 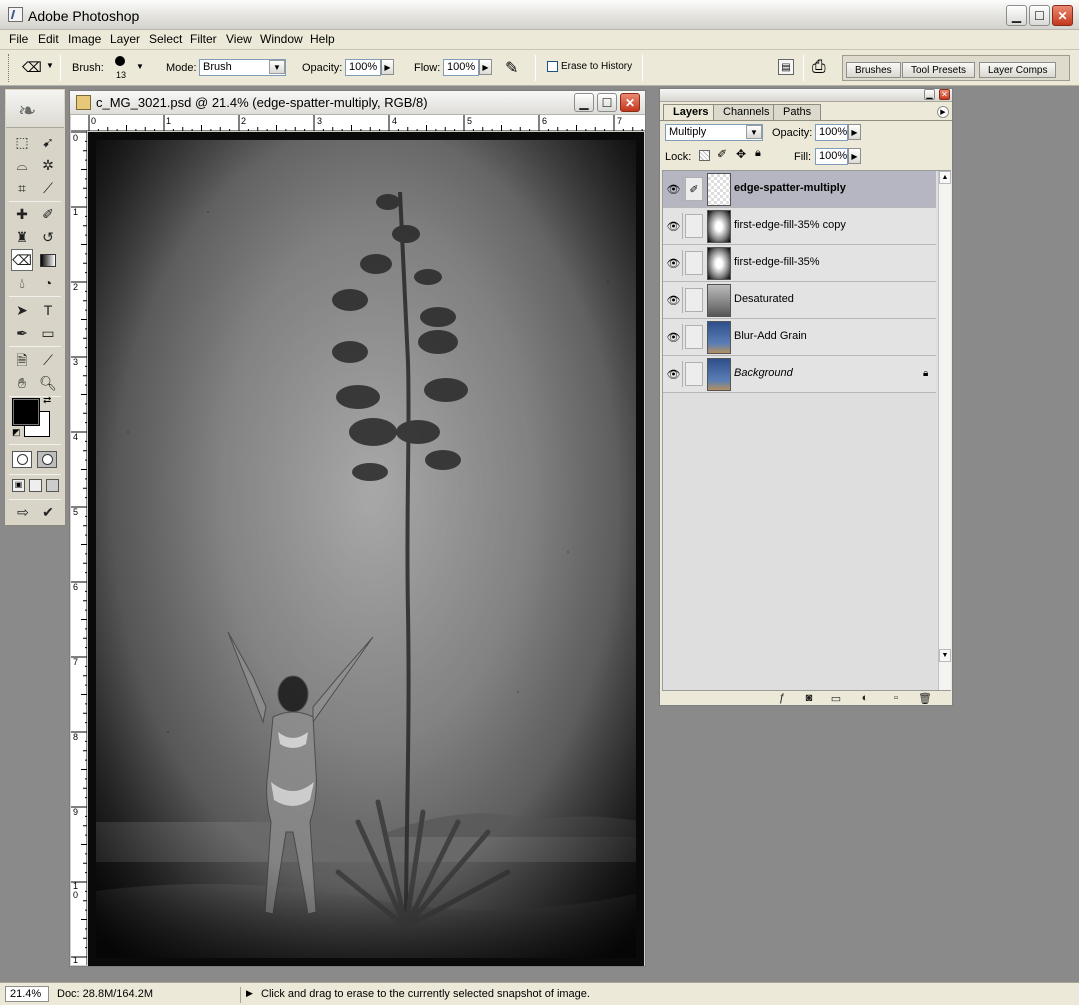 What do you see at coordinates (48, 383) in the screenshot?
I see `zoom-tool-icon: 🔍︎` at bounding box center [48, 383].